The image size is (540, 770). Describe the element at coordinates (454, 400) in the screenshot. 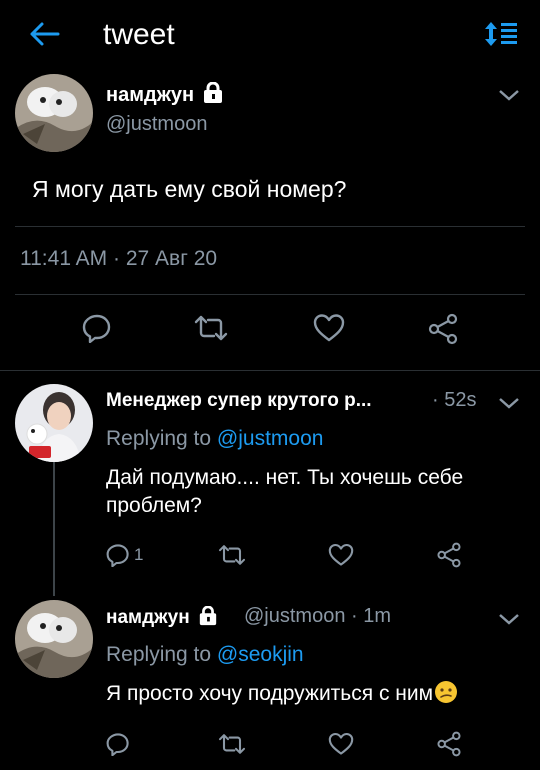

I see `reply-time: · 52s` at that location.